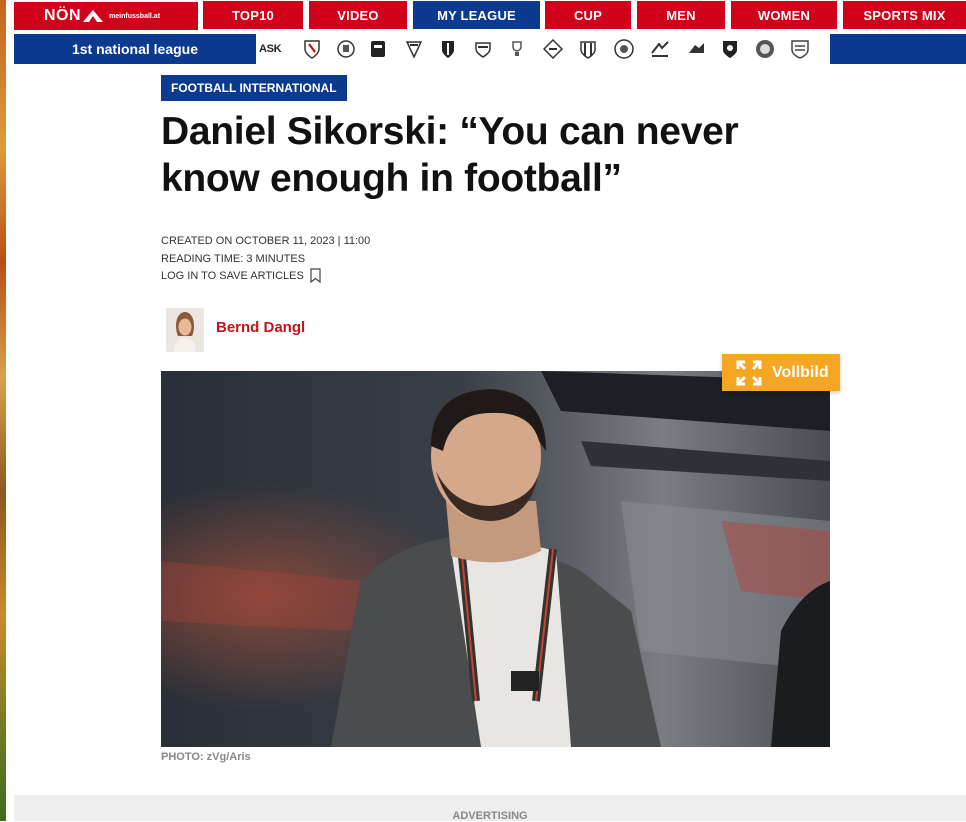  Describe the element at coordinates (135, 16) in the screenshot. I see `logo-subtext: meinfussball.at` at that location.